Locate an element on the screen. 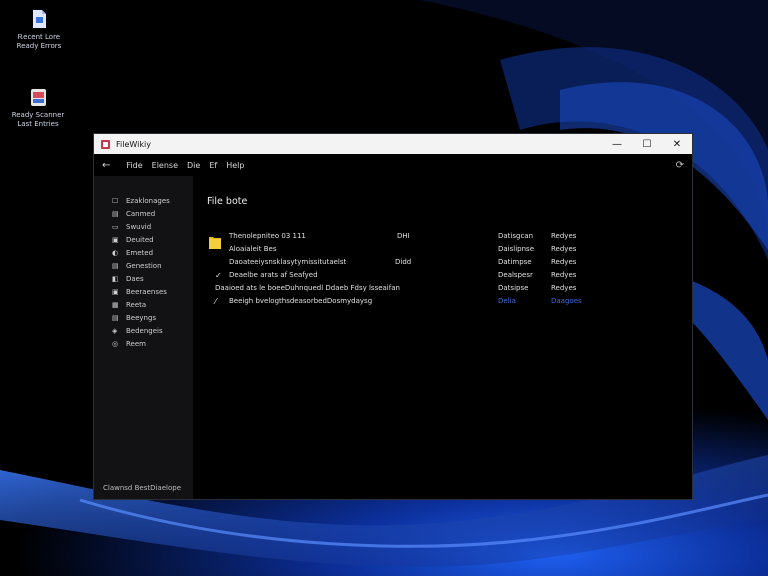  sidebar-item-label: Genestion is located at coordinates (144, 265).